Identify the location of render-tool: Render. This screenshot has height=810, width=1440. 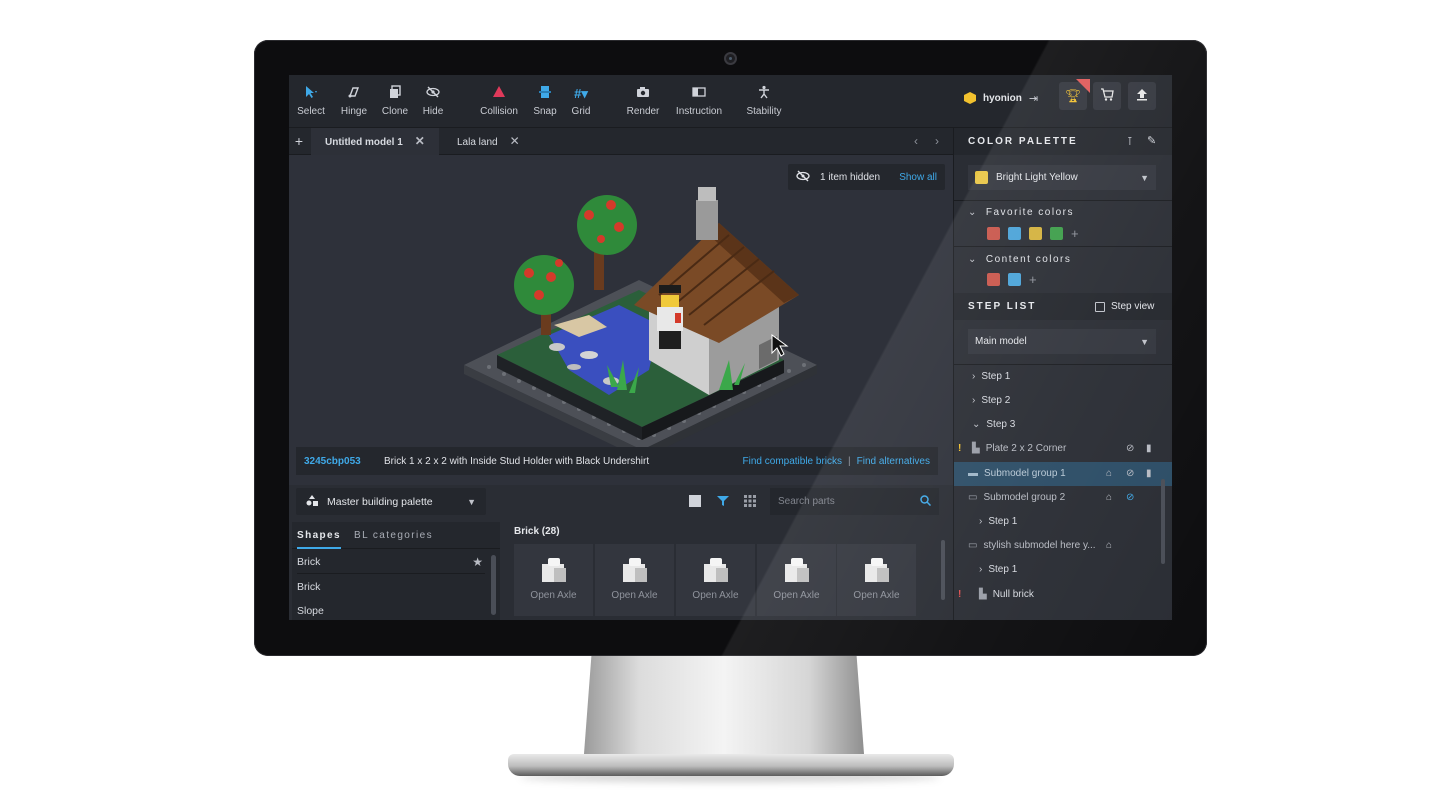
(643, 101).